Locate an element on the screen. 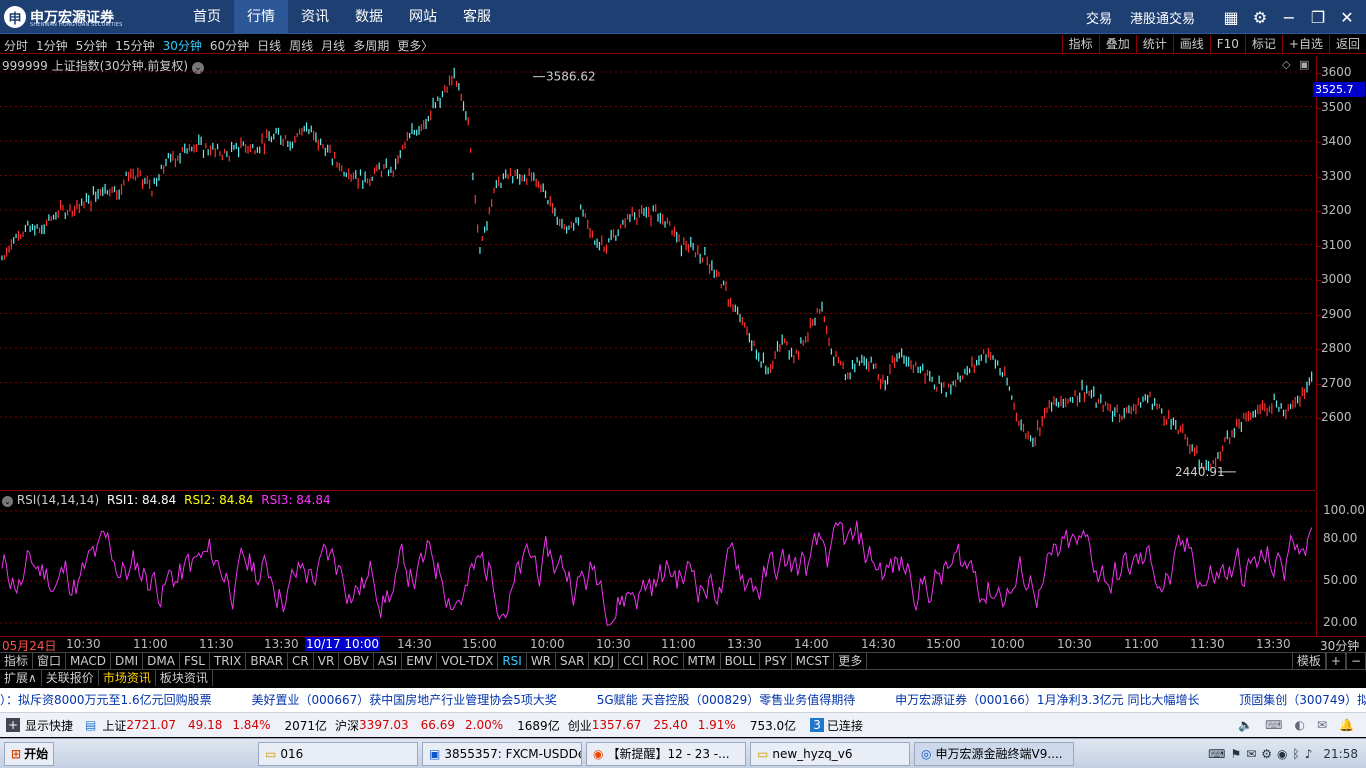 The image size is (1366, 768). taskbar-item: ▭ 016 is located at coordinates (338, 753).